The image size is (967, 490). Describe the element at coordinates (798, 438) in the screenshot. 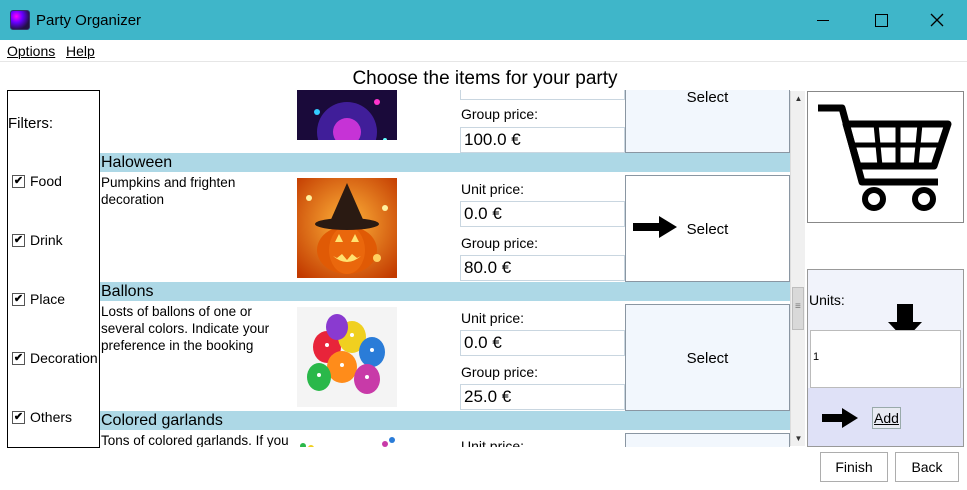

I see `scroll-down-icon: ▼` at that location.